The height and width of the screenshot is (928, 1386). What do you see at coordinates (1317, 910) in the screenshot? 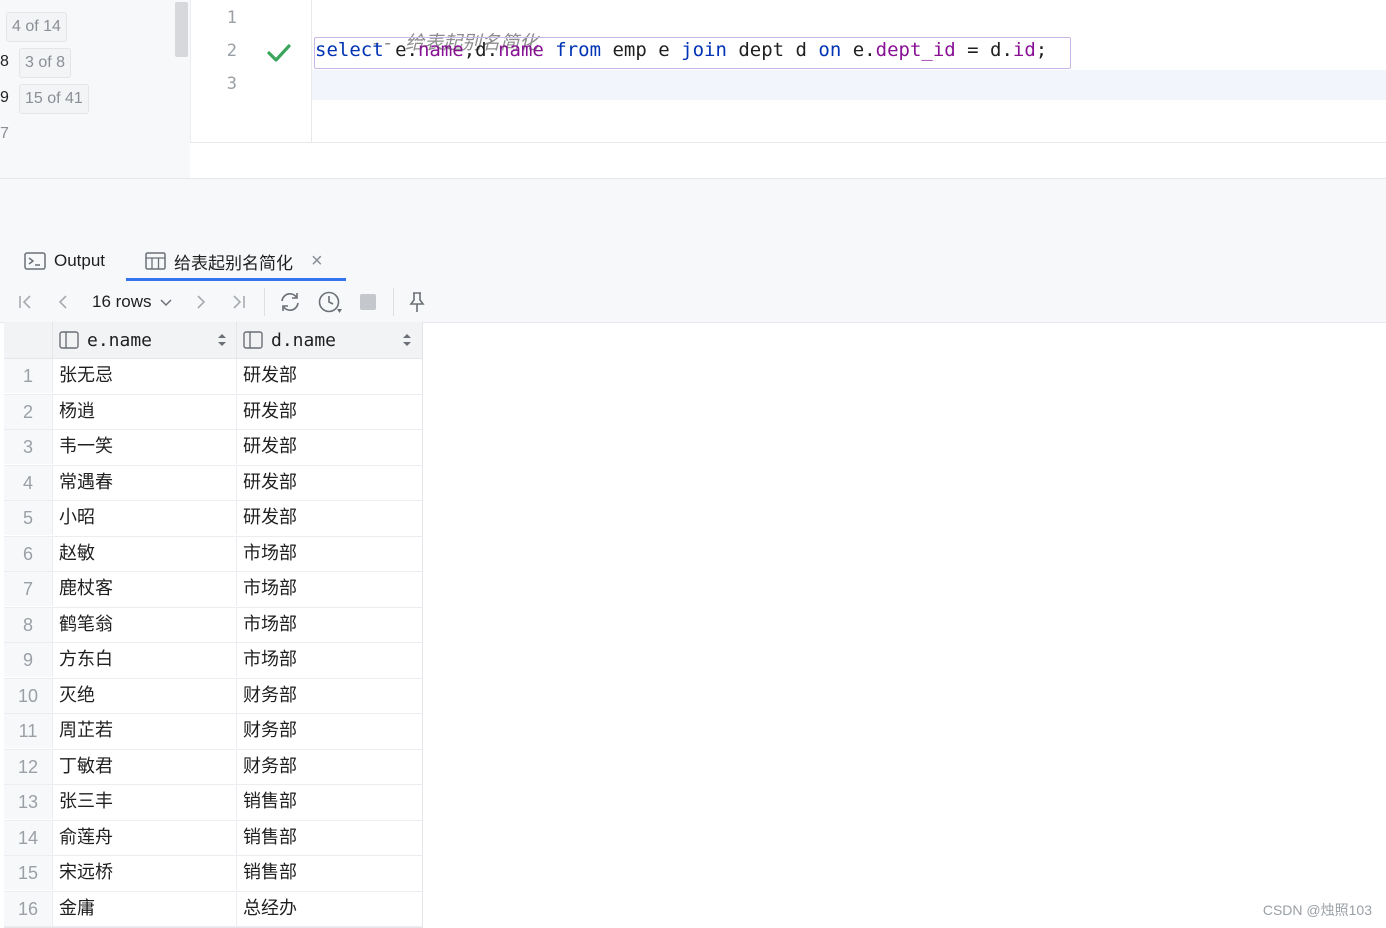
I see `watermark: CSDN @烛照103` at bounding box center [1317, 910].